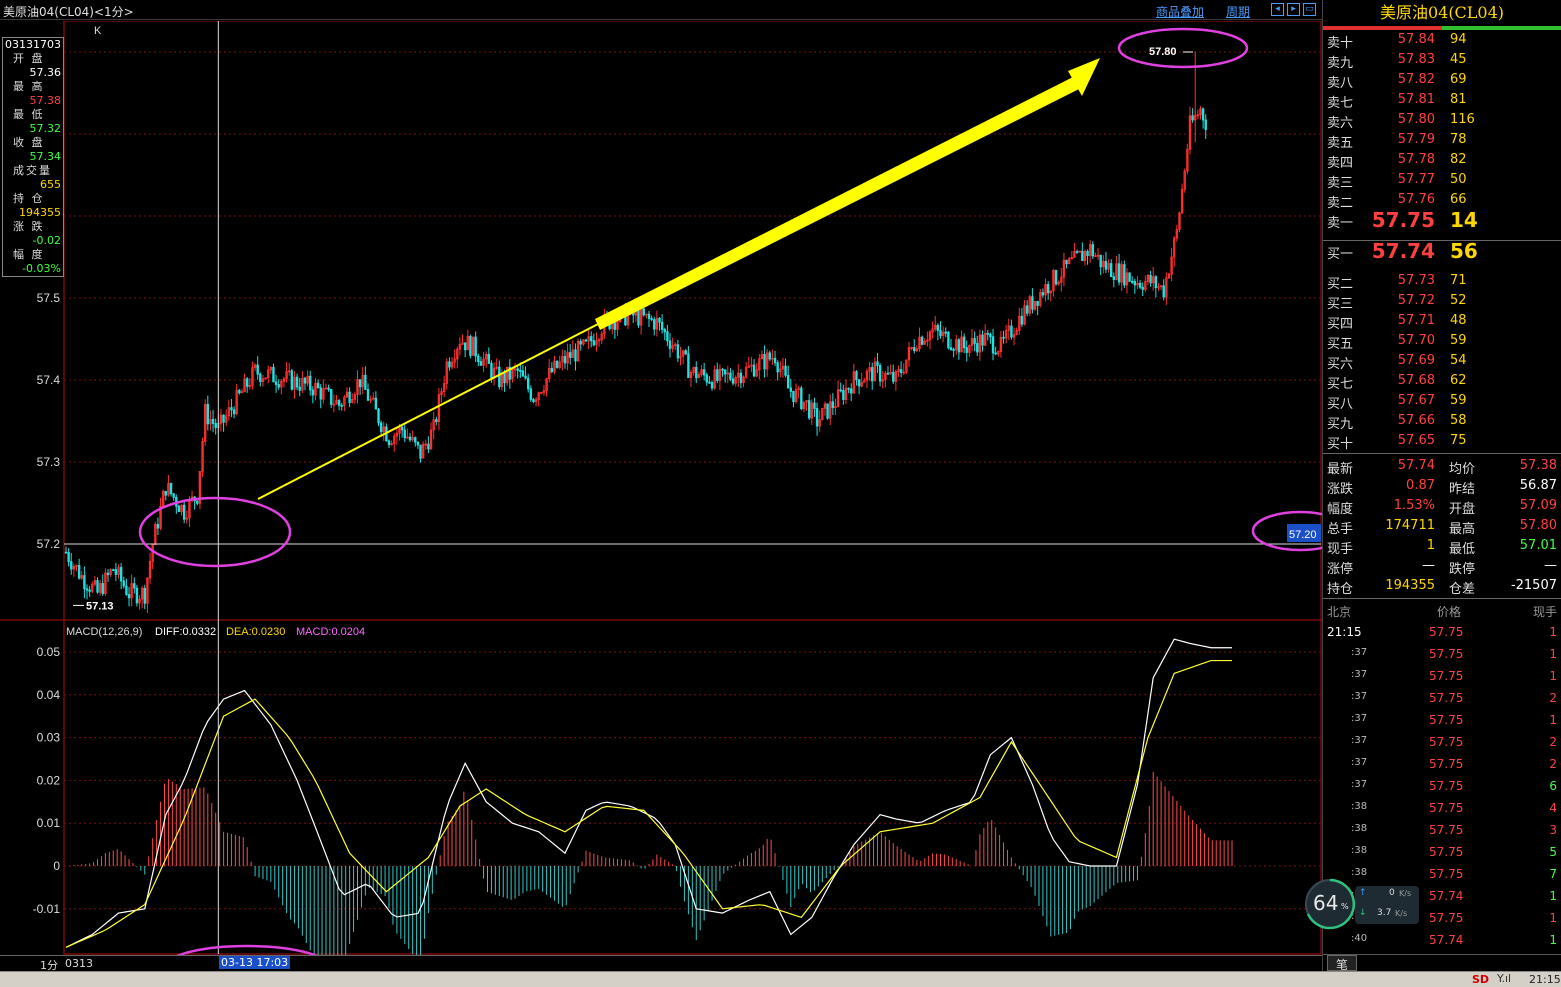 The image size is (1561, 987). I want to click on arrow-right-icon: ▸, so click(1293, 9).